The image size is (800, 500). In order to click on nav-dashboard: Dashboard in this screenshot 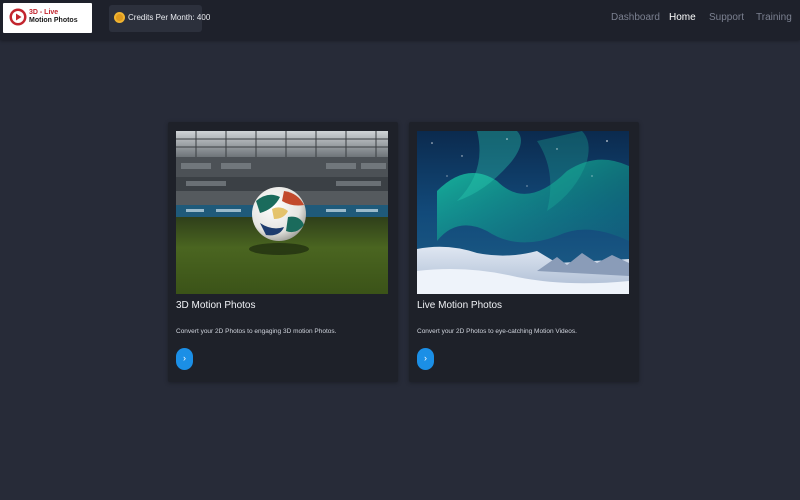, I will do `click(635, 19)`.